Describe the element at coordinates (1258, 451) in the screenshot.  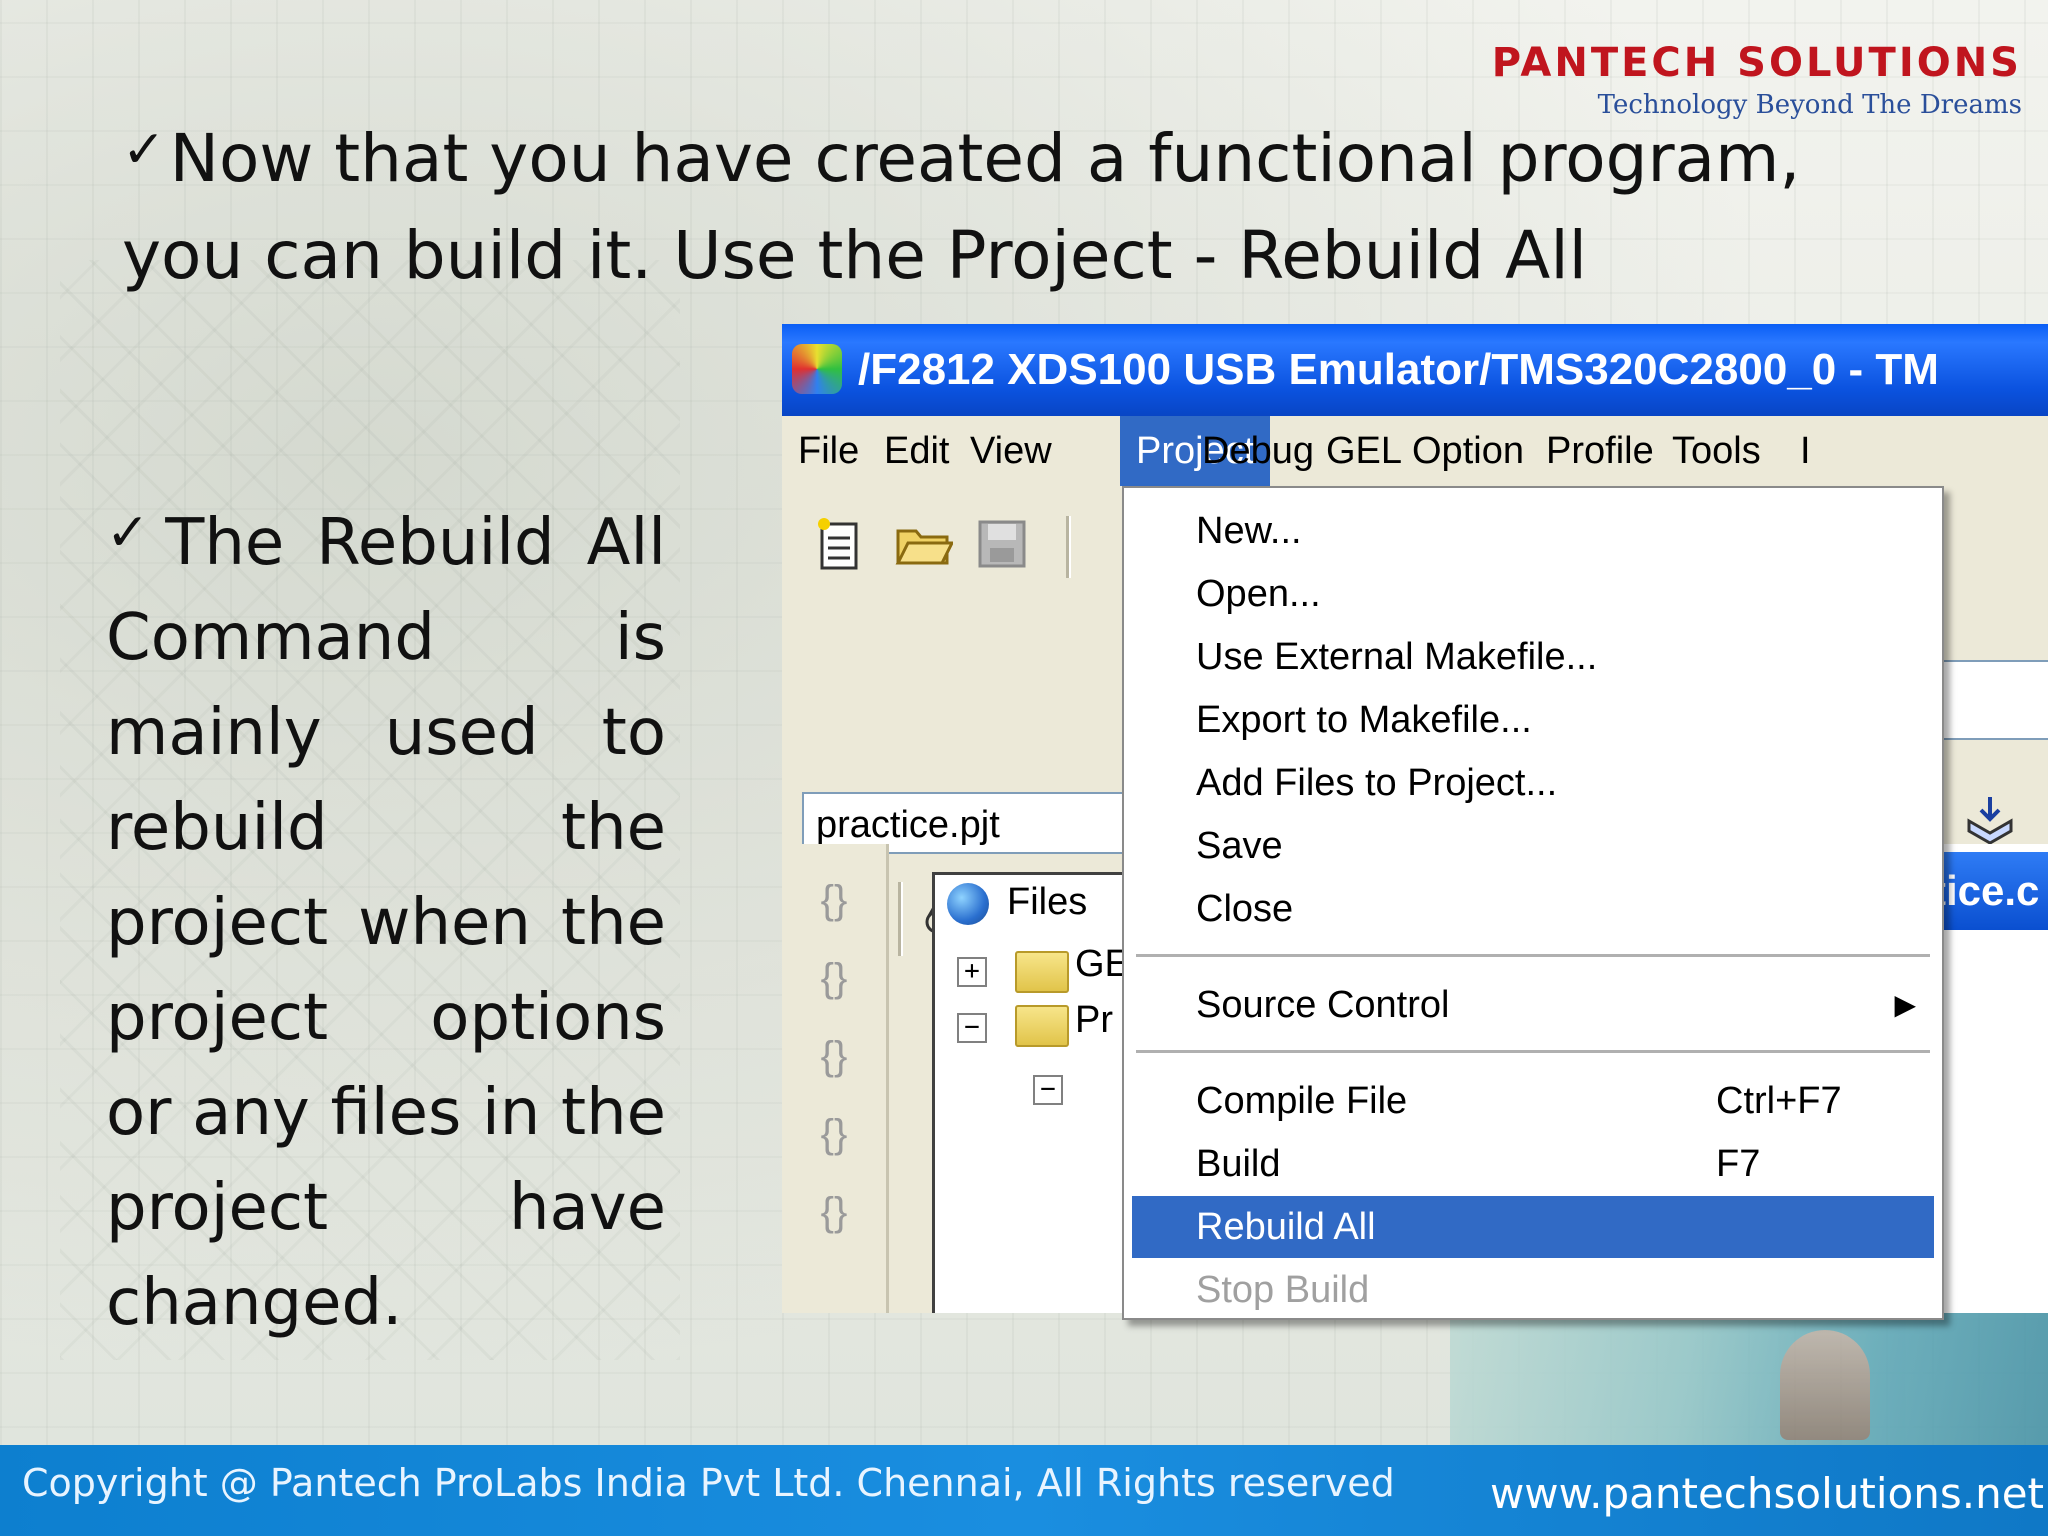
I see `menu-debug: Debug` at that location.